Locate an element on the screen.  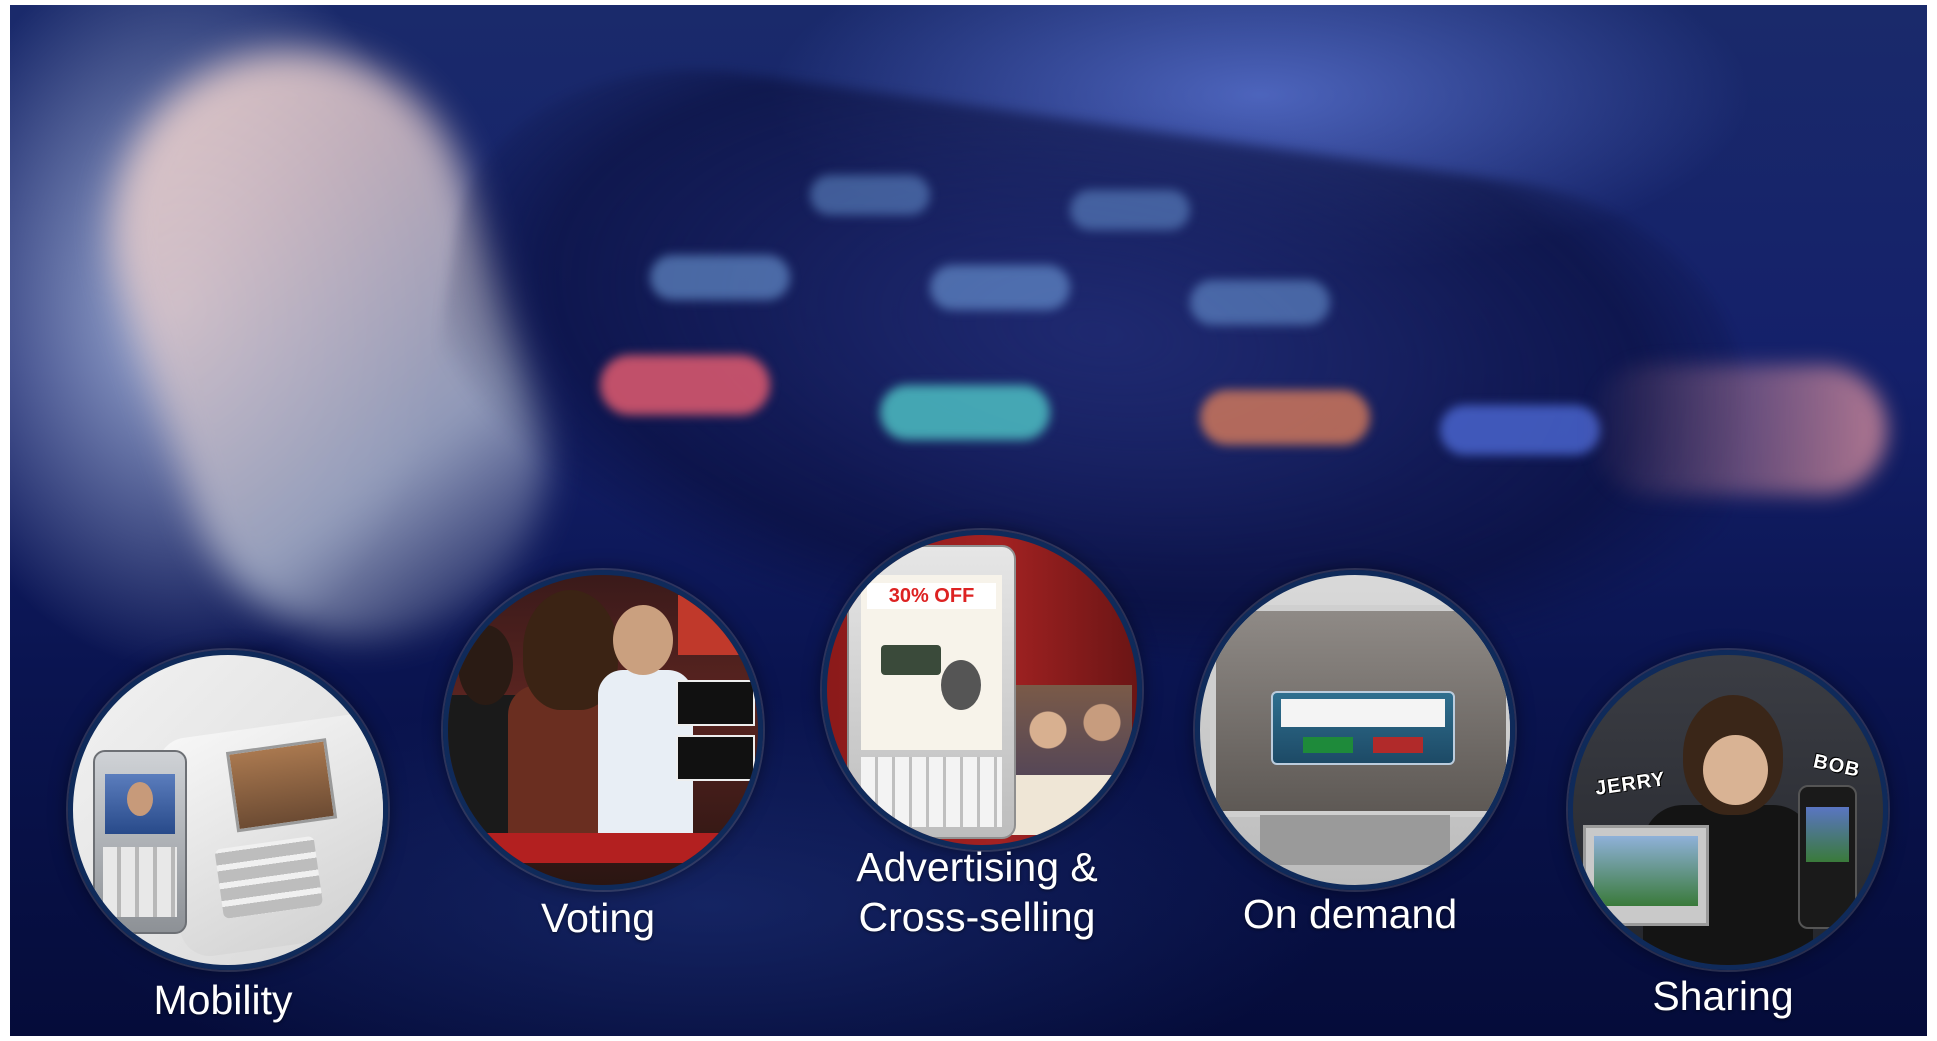
desk-videophone is located at coordinates (268, 835).